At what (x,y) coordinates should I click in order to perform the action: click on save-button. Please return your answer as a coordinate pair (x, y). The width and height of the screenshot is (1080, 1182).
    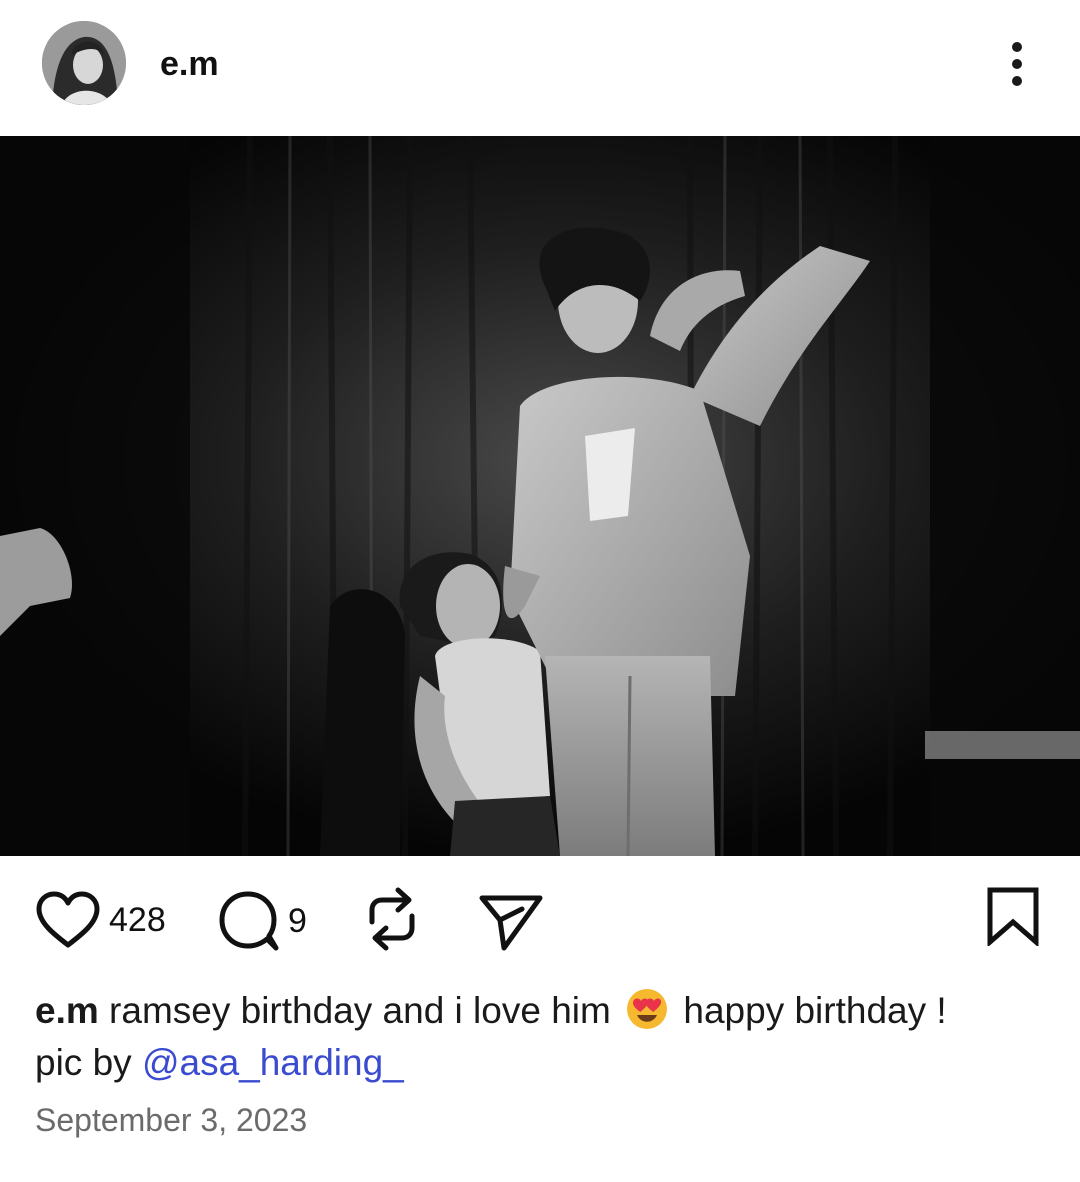
    Looking at the image, I should click on (1013, 916).